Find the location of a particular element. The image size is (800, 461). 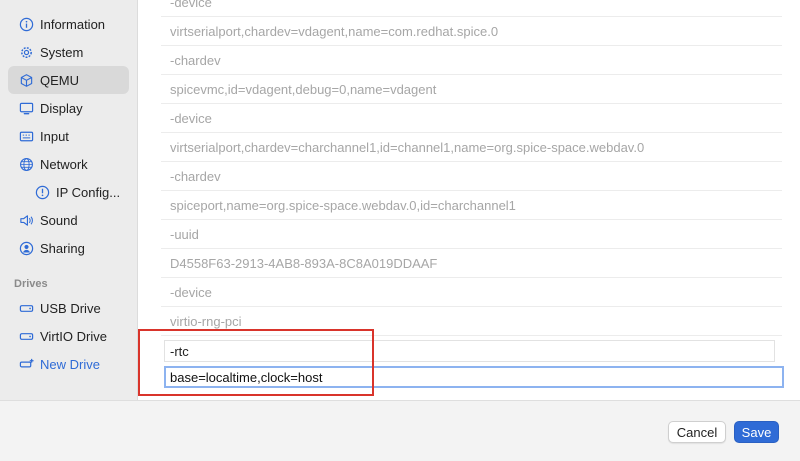

sidebar-item-display: Display is located at coordinates (68, 108).